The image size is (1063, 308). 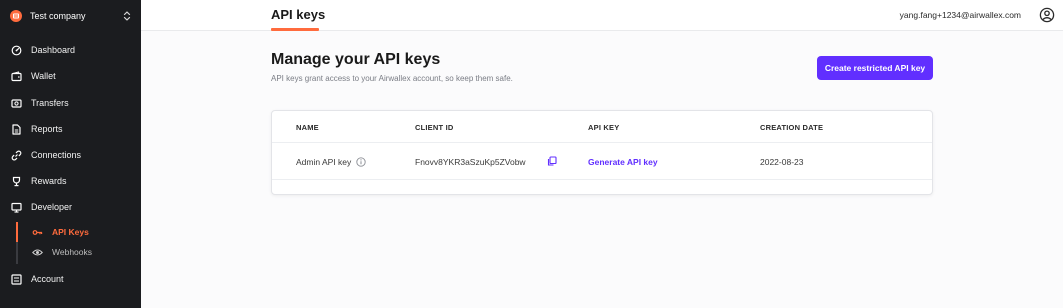 I want to click on company-switcher: Test company, so click(x=70, y=16).